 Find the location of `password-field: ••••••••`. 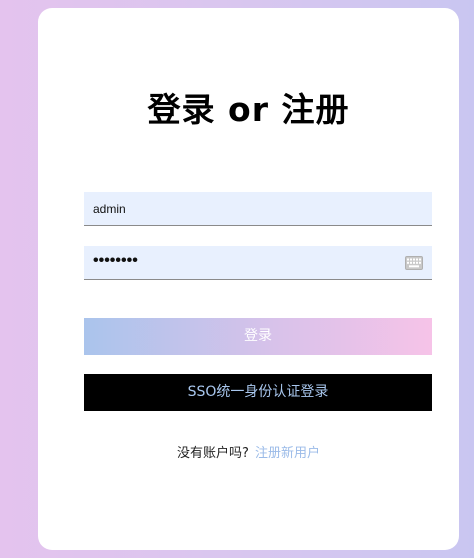

password-field: •••••••• is located at coordinates (258, 263).